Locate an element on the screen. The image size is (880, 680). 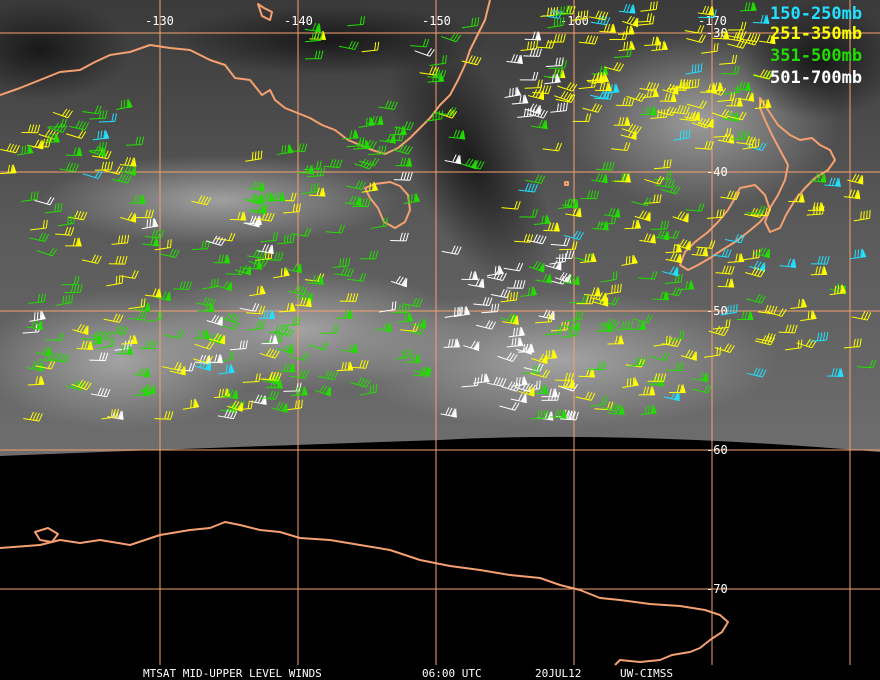
lon-label-130: -130 is located at coordinates (159, 21).